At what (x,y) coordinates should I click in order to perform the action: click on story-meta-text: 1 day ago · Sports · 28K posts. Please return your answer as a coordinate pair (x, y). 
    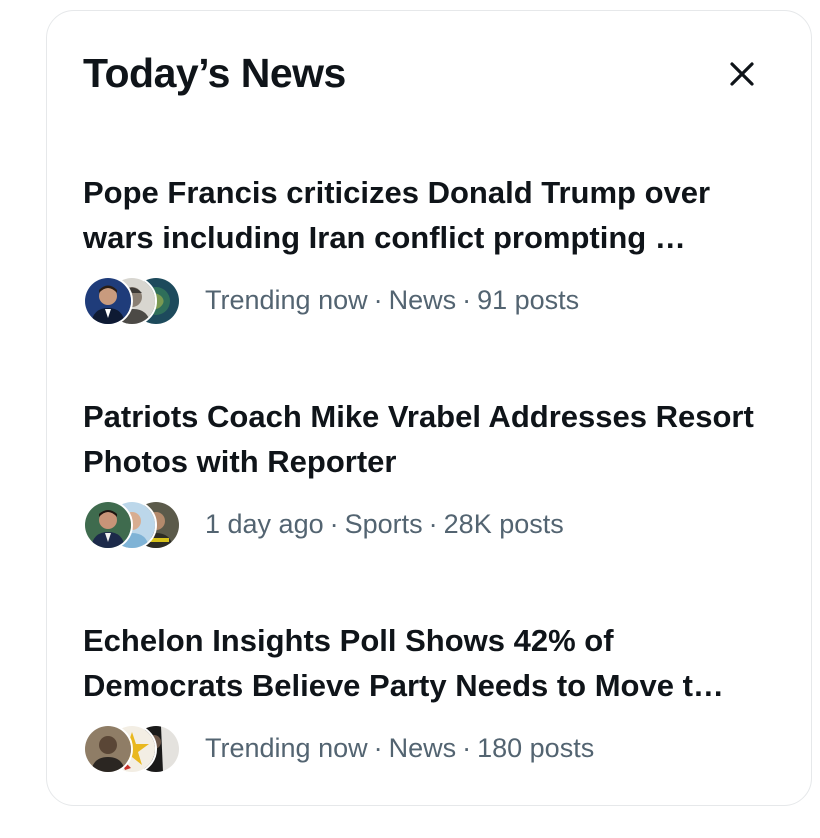
    Looking at the image, I should click on (384, 524).